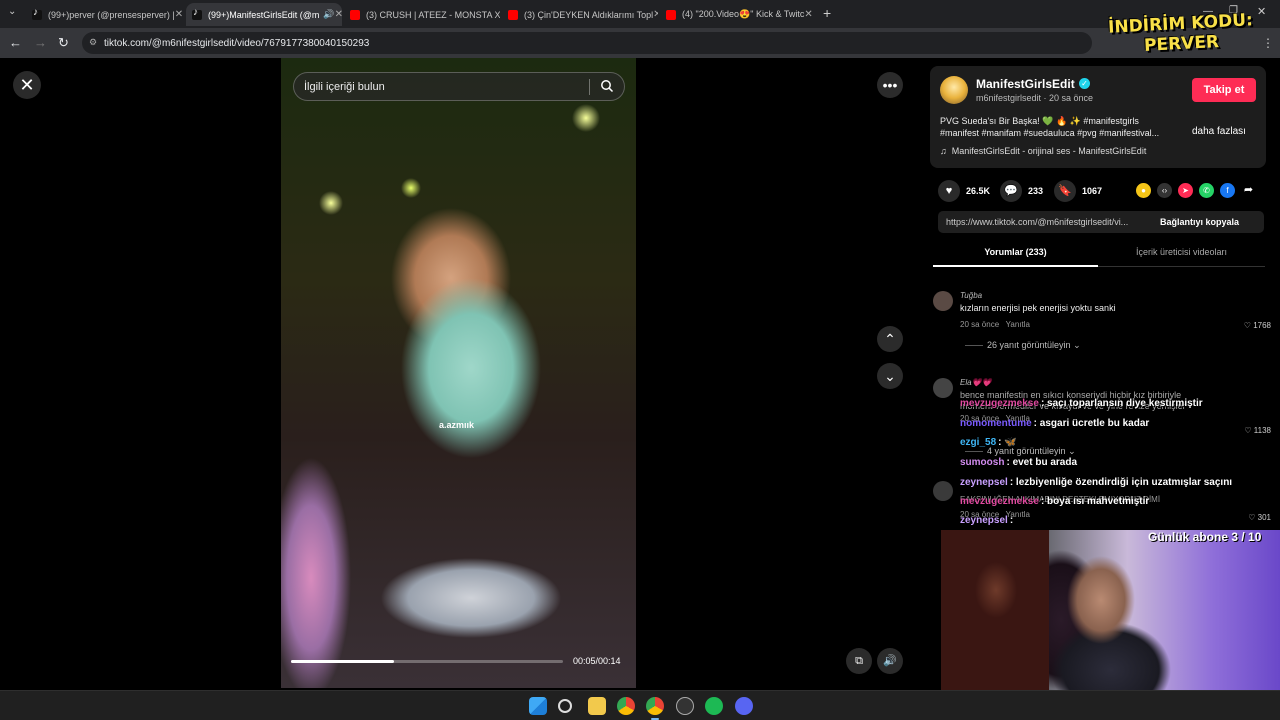  I want to click on stream-chat-message: nomomentume: asgari ücretle bu kadar, so click(1055, 423).